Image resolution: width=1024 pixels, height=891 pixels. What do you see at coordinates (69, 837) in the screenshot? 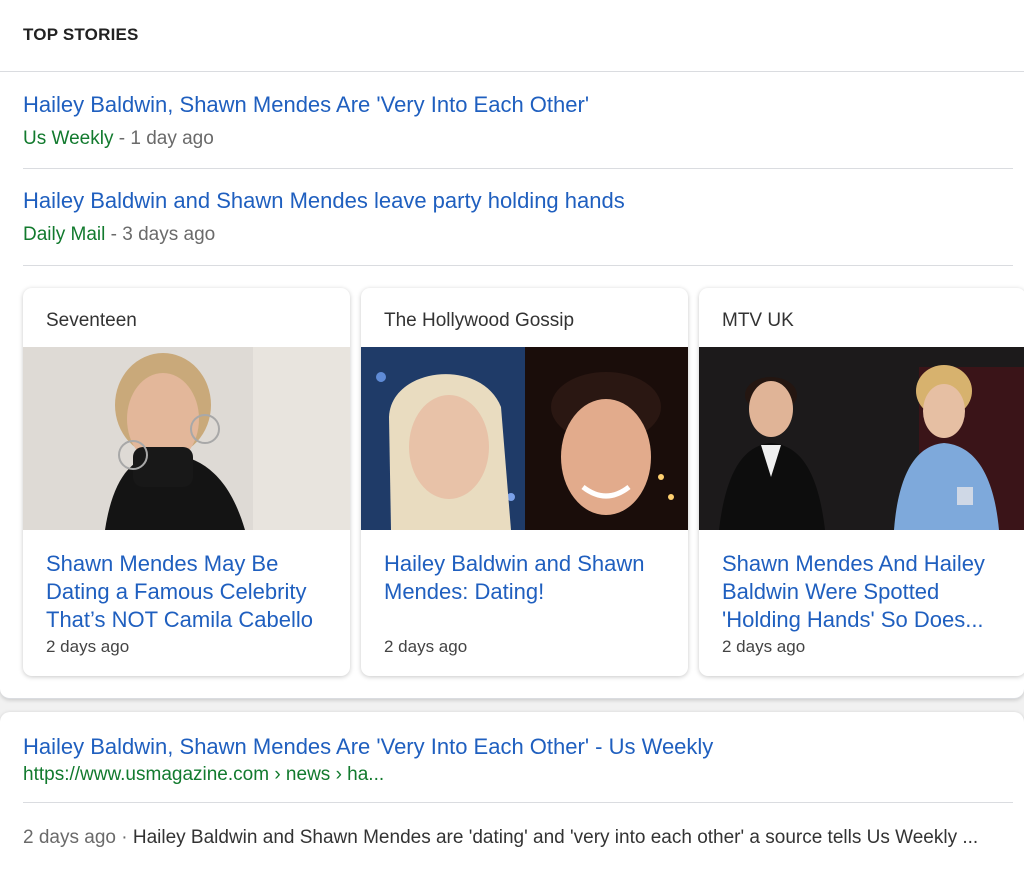
I see `result-date: 2 days ago` at bounding box center [69, 837].